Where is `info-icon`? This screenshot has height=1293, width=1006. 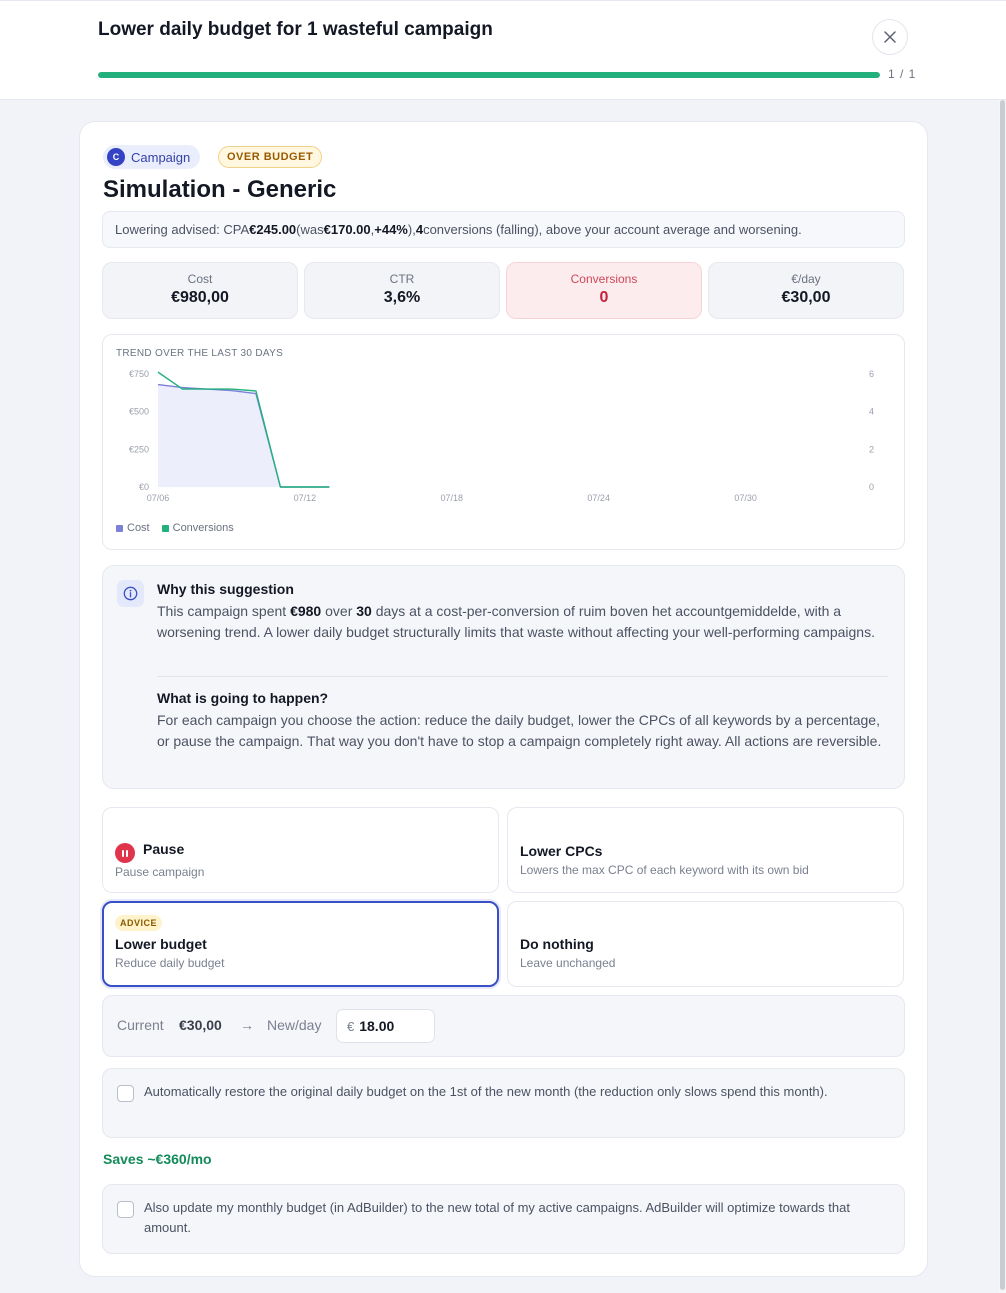
info-icon is located at coordinates (130, 593).